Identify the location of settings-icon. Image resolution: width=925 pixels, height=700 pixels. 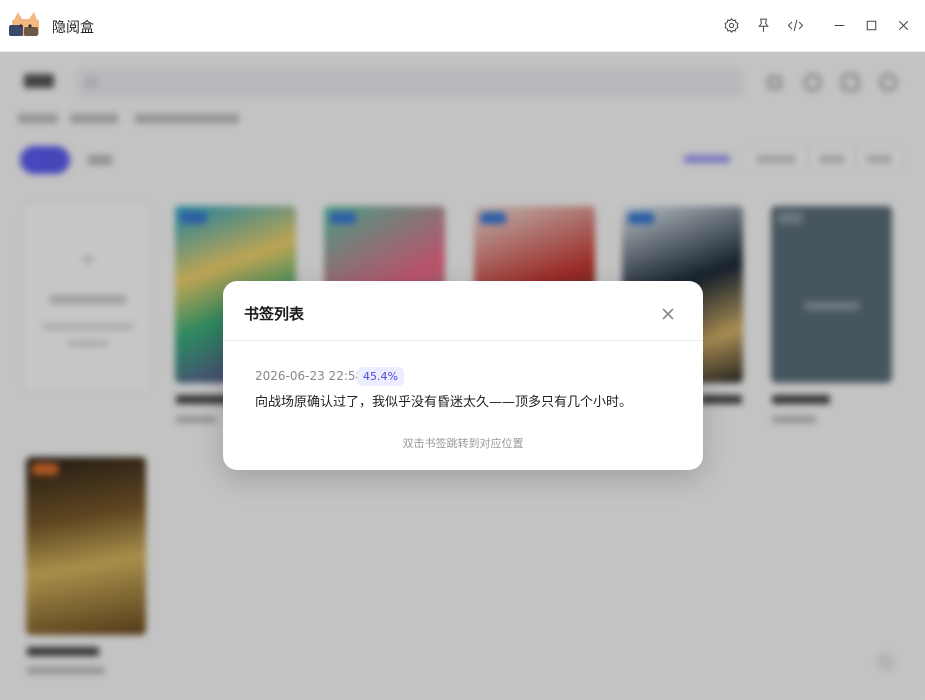
(731, 25).